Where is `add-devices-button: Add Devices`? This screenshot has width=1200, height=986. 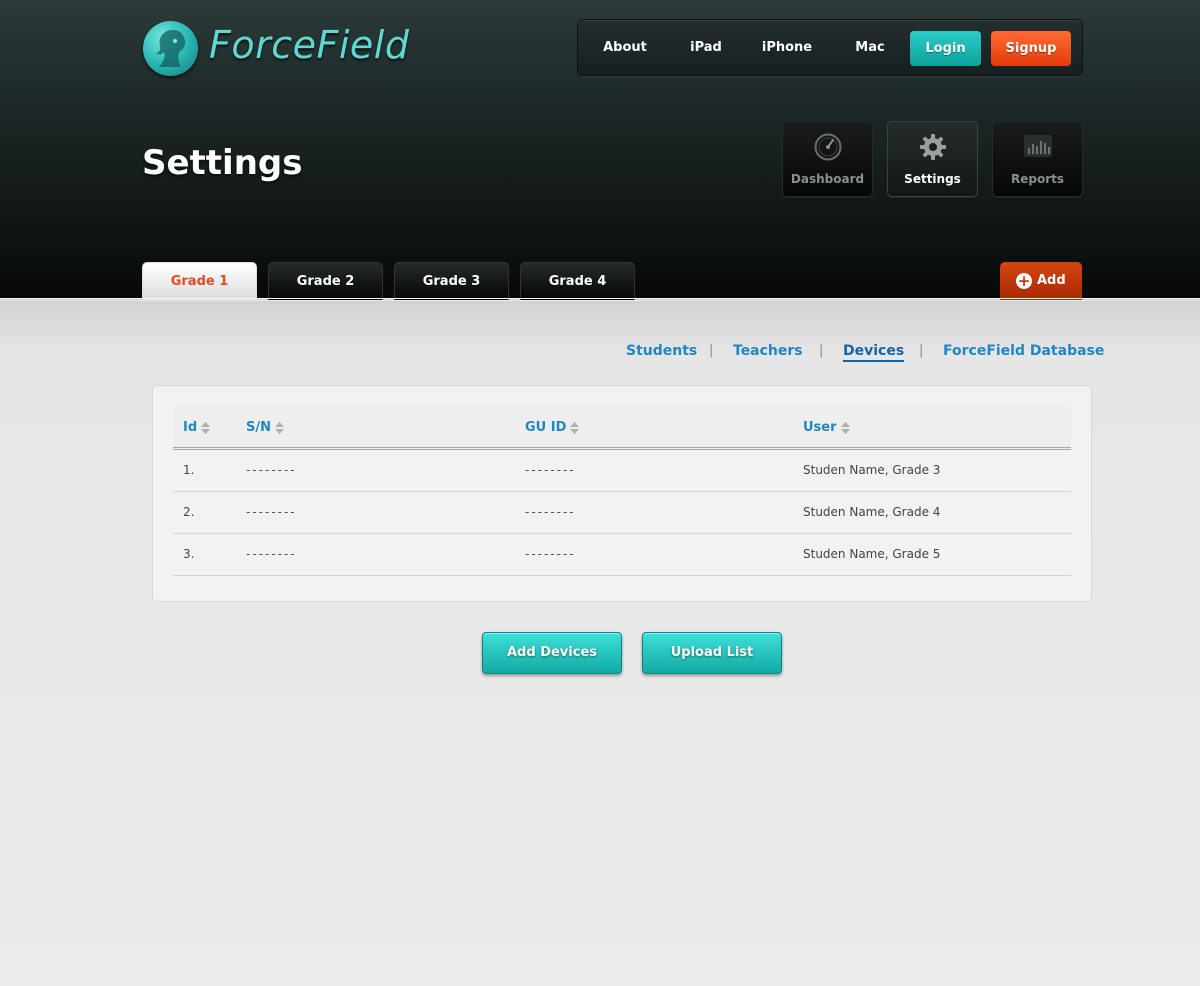
add-devices-button: Add Devices is located at coordinates (552, 653).